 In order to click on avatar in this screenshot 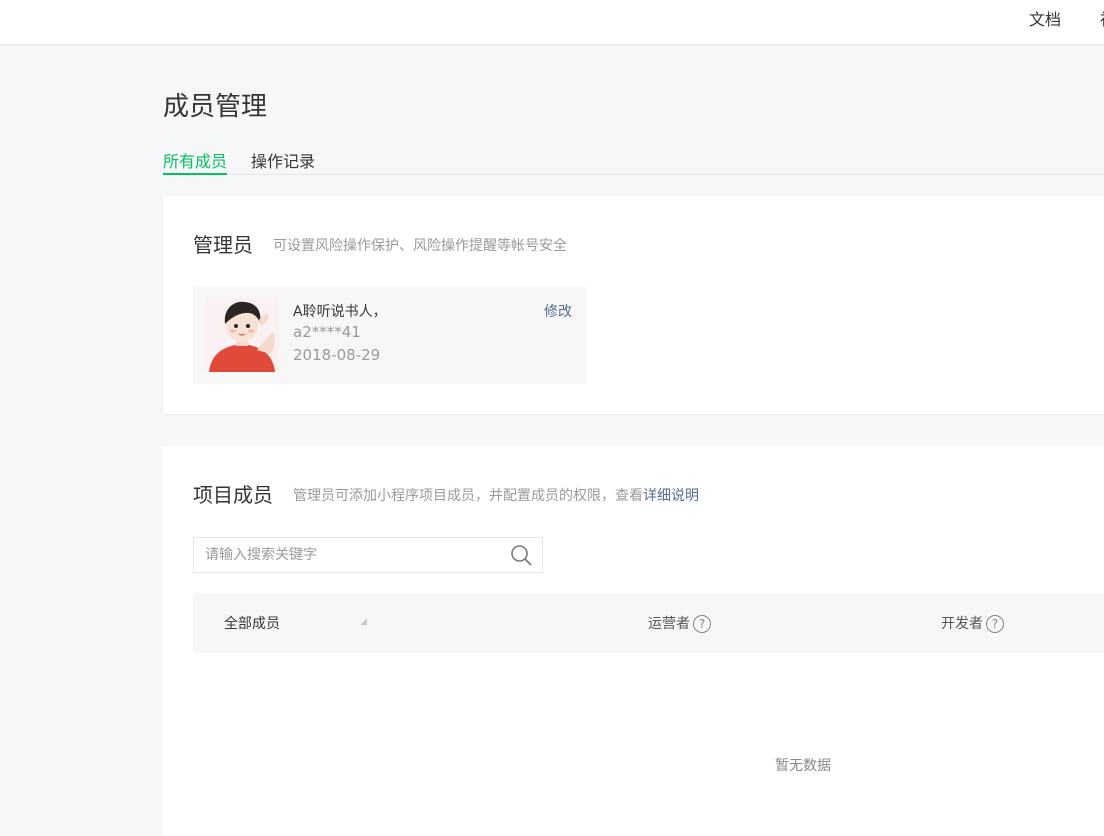, I will do `click(242, 335)`.